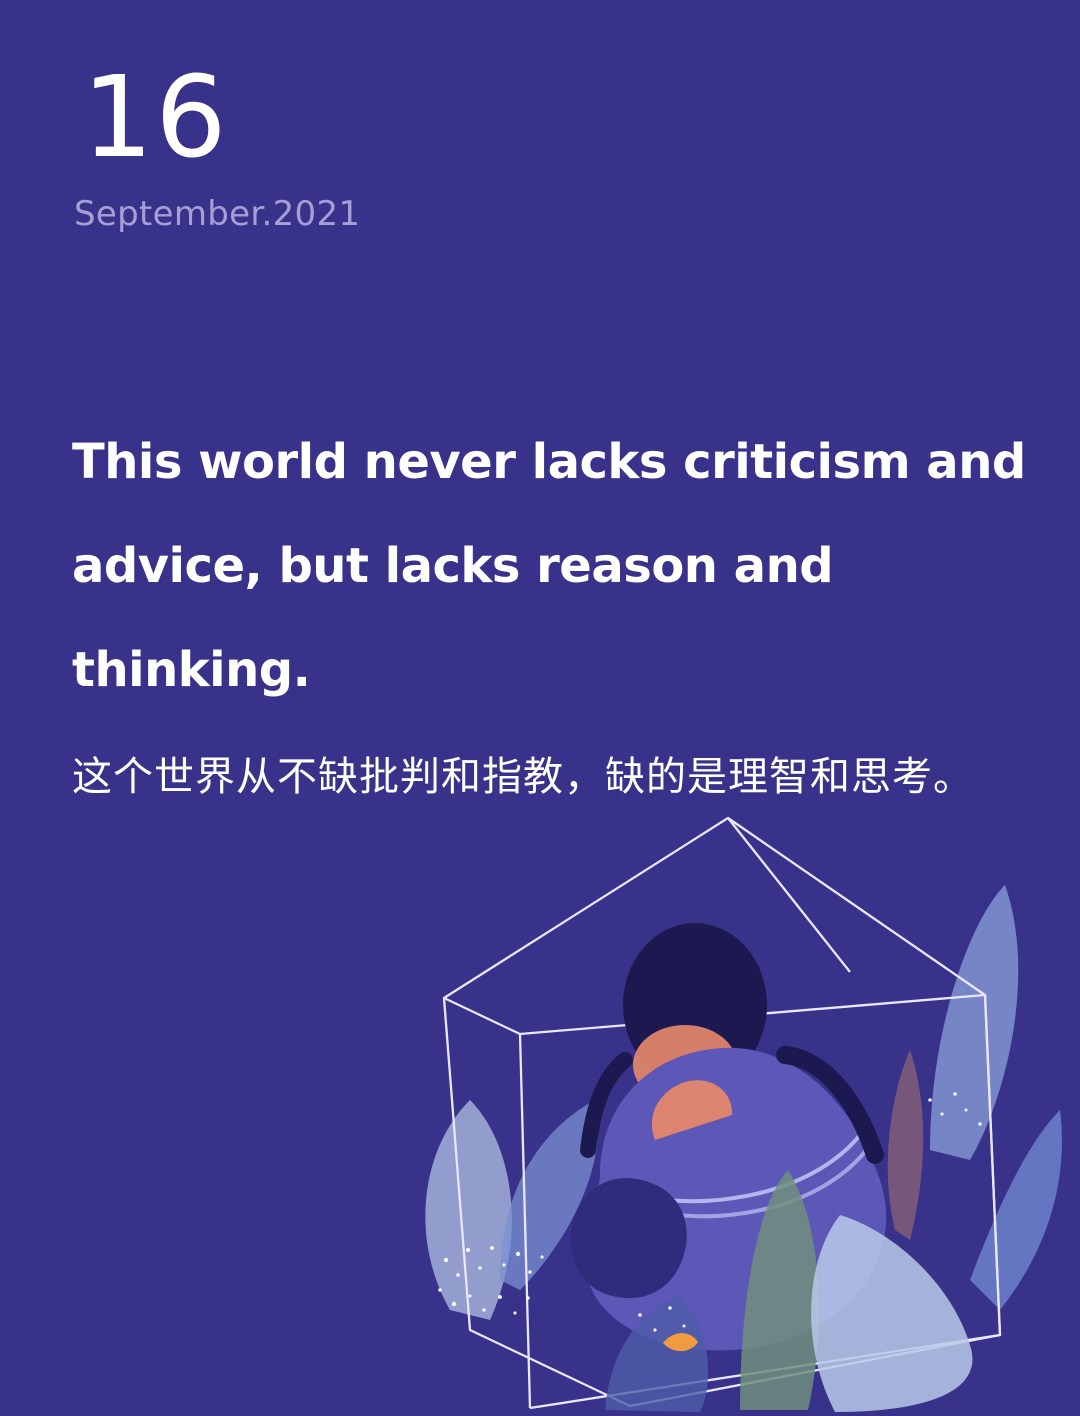 The image size is (1080, 1416). What do you see at coordinates (155, 118) in the screenshot?
I see `date-day: 16` at bounding box center [155, 118].